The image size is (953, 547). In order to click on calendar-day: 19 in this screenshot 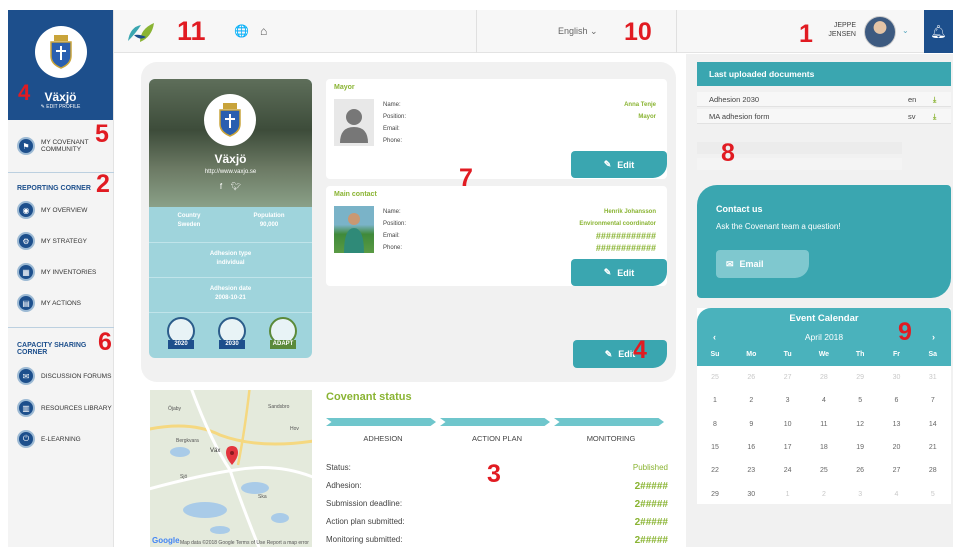, I will do `click(860, 447)`.